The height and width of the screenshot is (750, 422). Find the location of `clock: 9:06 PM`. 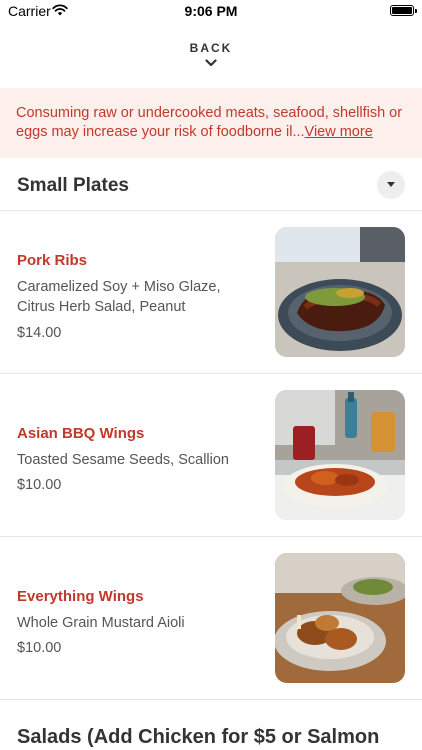

clock: 9:06 PM is located at coordinates (211, 11).